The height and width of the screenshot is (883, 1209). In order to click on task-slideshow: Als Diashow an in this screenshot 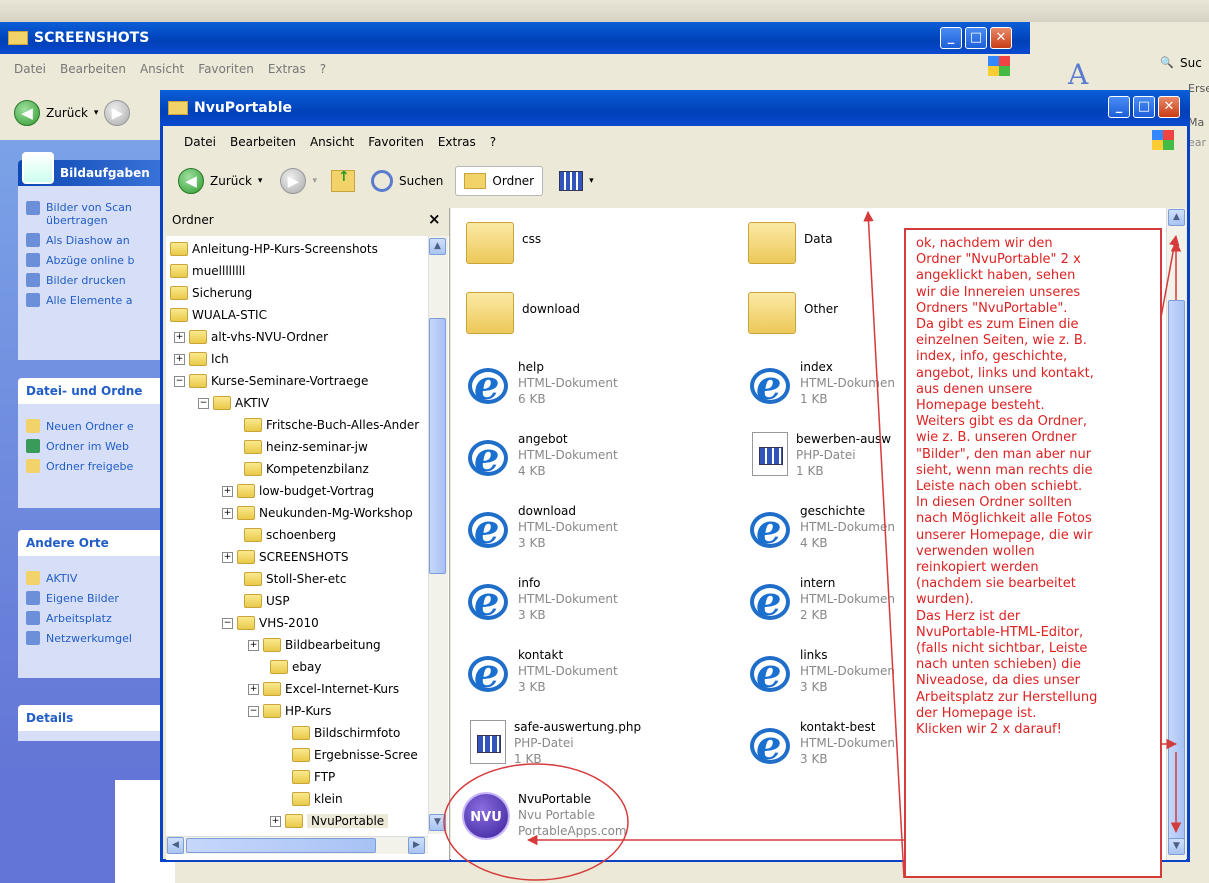, I will do `click(90, 240)`.